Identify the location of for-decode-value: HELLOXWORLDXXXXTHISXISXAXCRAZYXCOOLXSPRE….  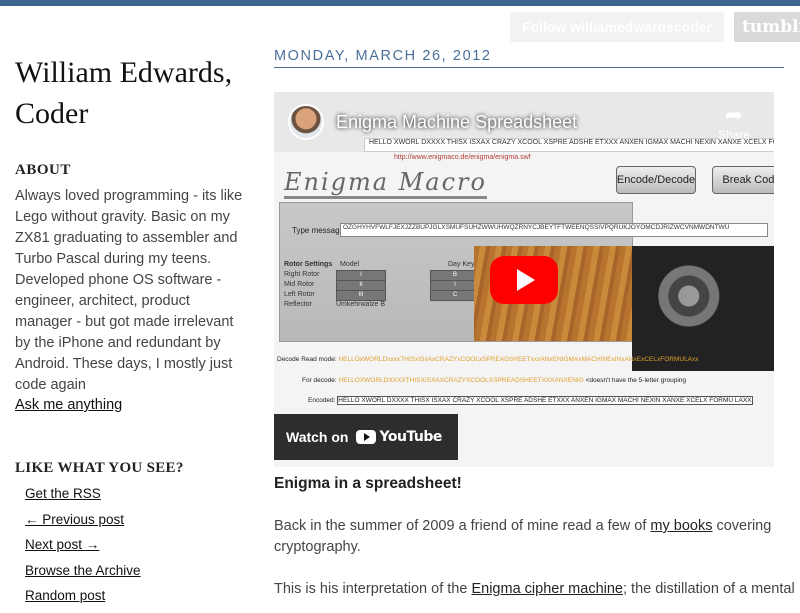
(461, 380).